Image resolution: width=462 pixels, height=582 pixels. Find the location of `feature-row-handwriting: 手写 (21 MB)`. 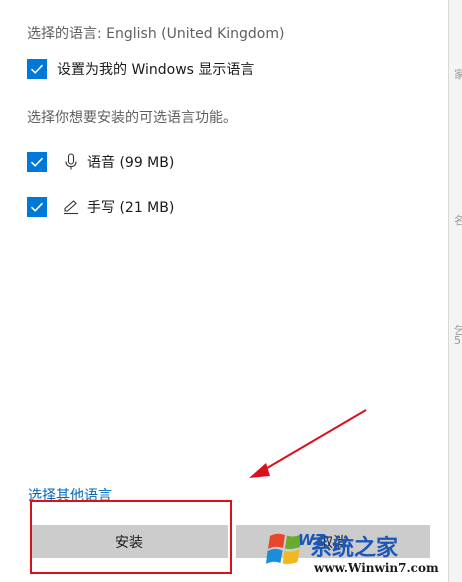

feature-row-handwriting: 手写 (21 MB) is located at coordinates (100, 207).